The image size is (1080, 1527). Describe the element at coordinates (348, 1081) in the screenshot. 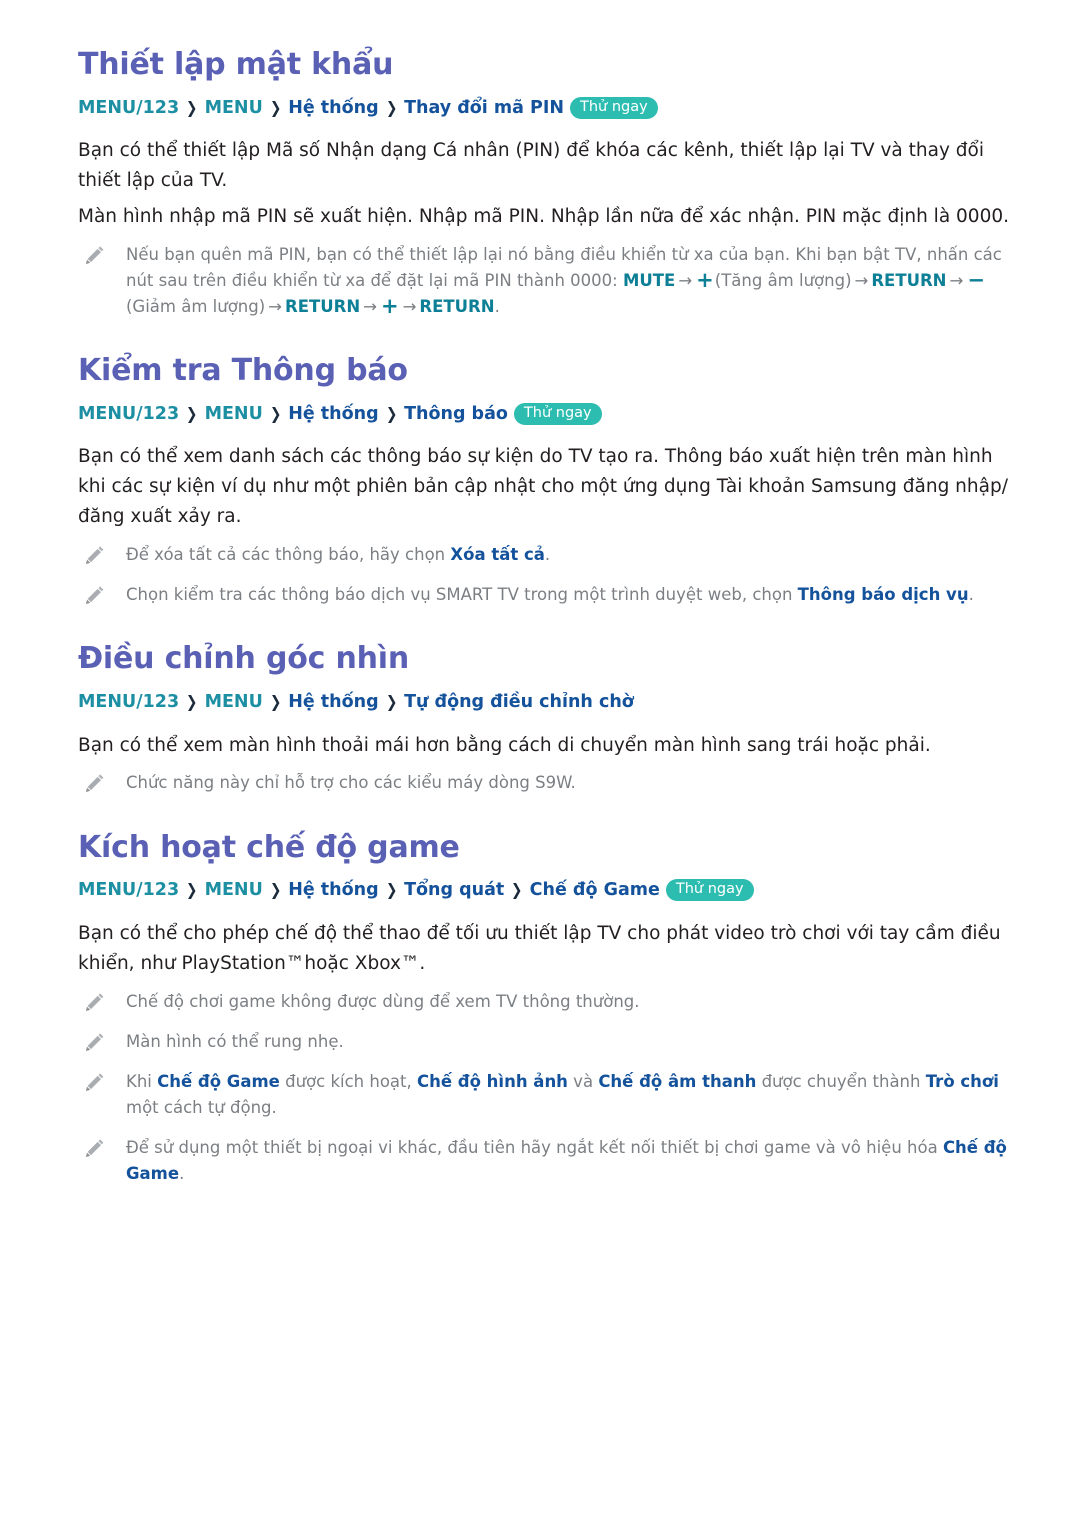

I see `text-run: được kích hoạt,` at that location.